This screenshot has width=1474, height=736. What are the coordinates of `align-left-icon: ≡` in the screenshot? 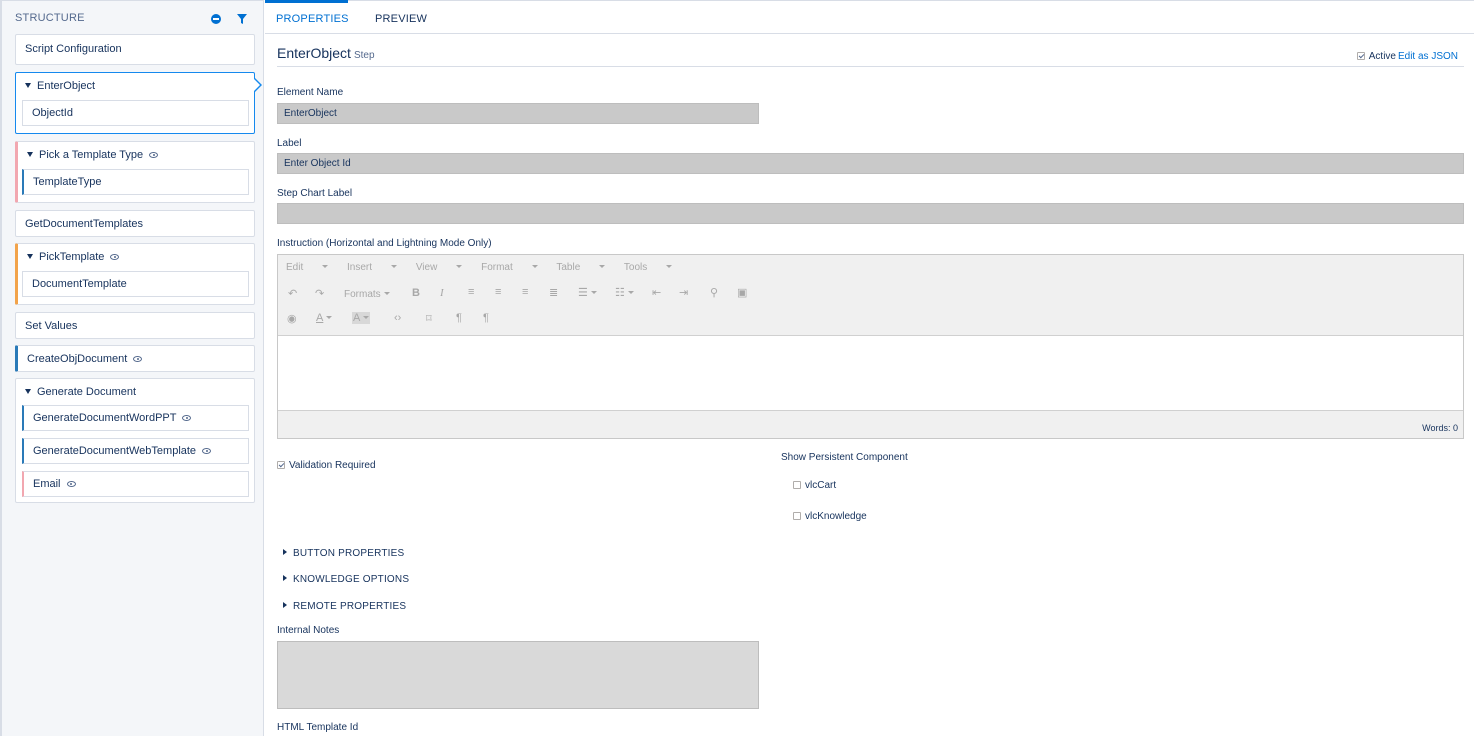 It's located at (471, 292).